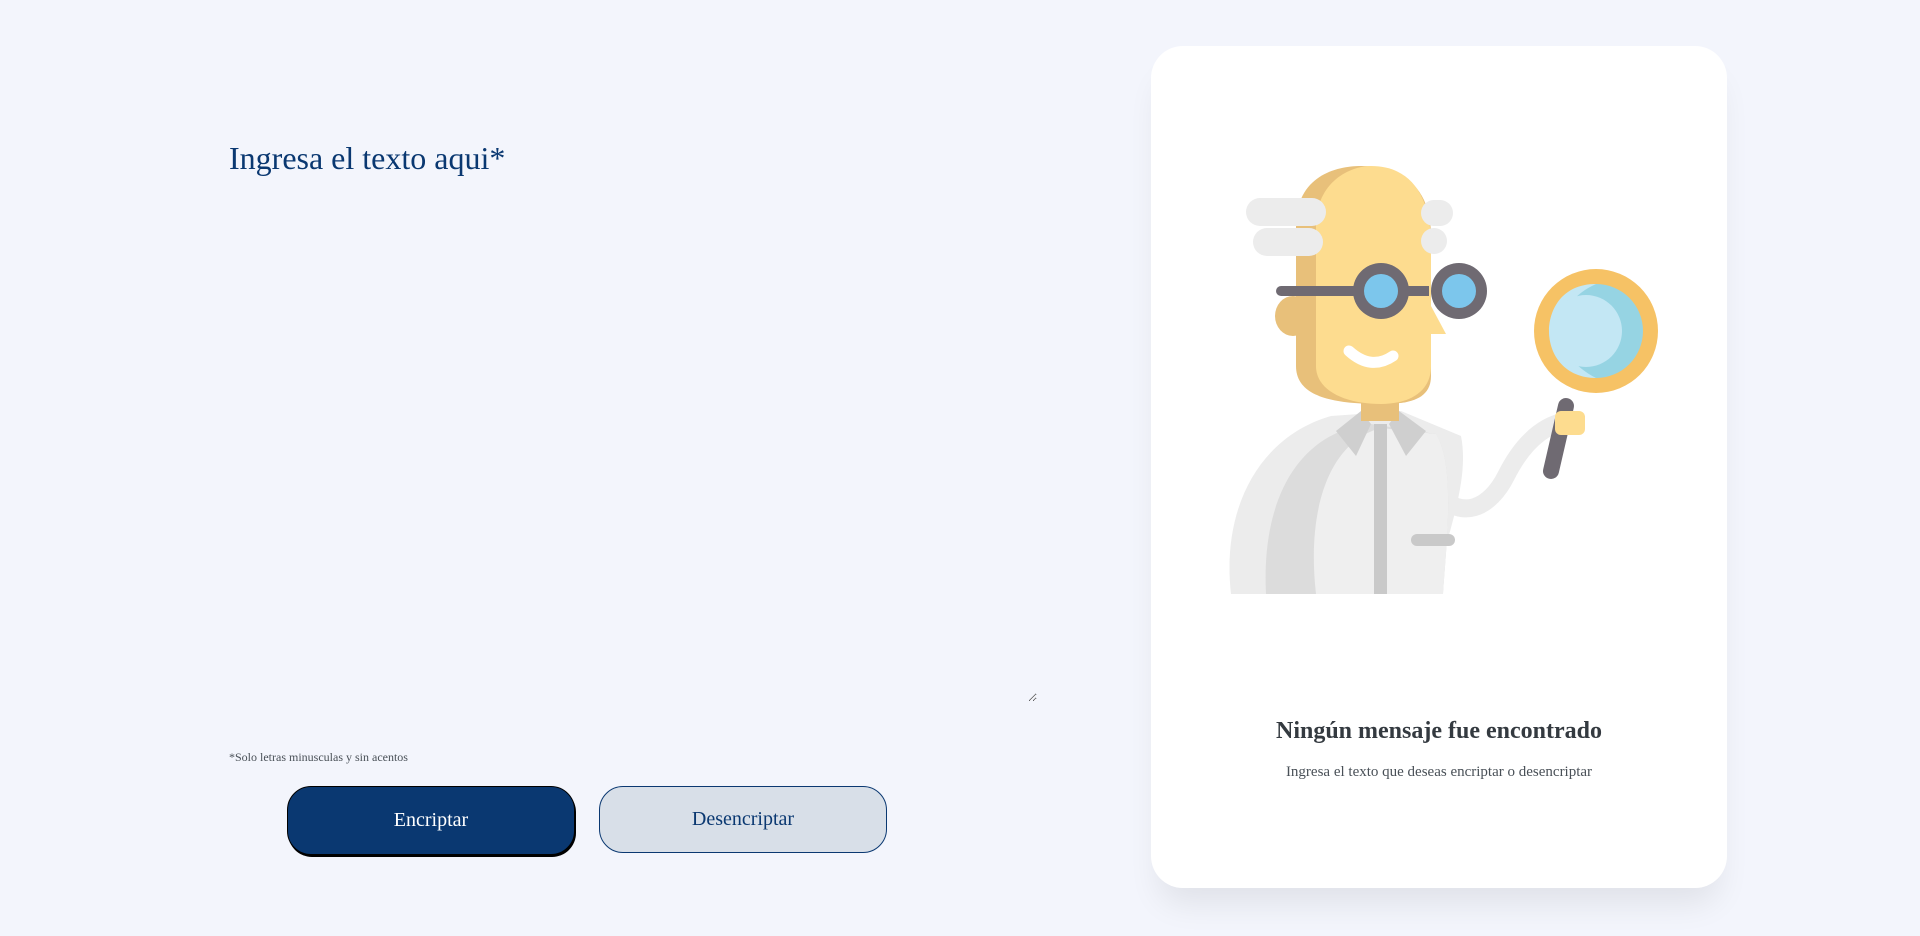 This screenshot has height=936, width=1920. I want to click on hint-text: *Solo letras minusculas y sin acentos, so click(318, 757).